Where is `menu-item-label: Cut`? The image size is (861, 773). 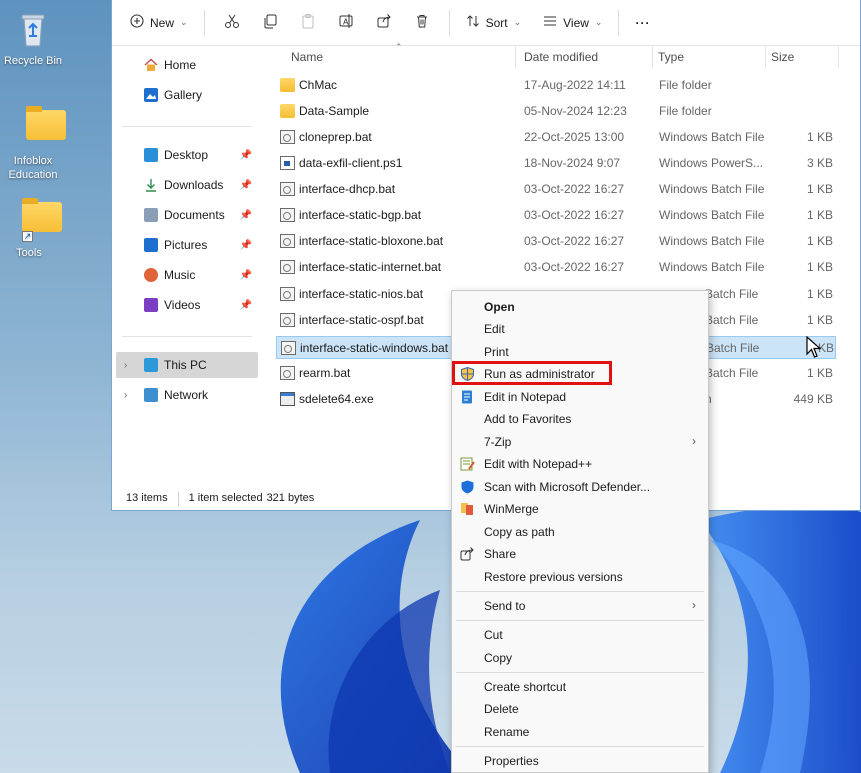 menu-item-label: Cut is located at coordinates (493, 635).